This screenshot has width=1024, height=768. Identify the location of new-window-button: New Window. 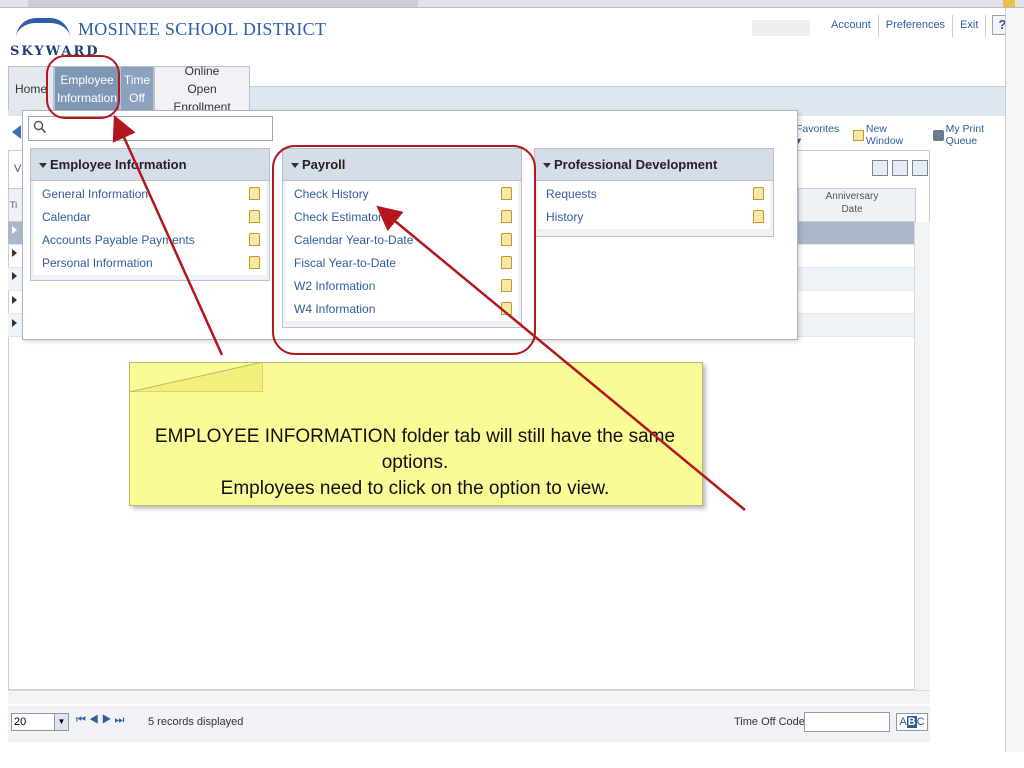
(889, 135).